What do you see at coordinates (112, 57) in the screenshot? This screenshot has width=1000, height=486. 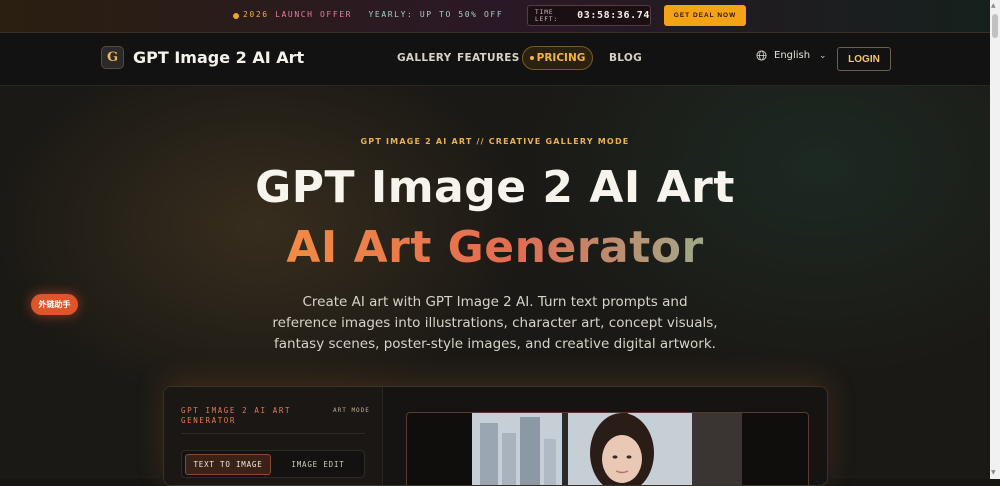 I see `logo-icon: G` at bounding box center [112, 57].